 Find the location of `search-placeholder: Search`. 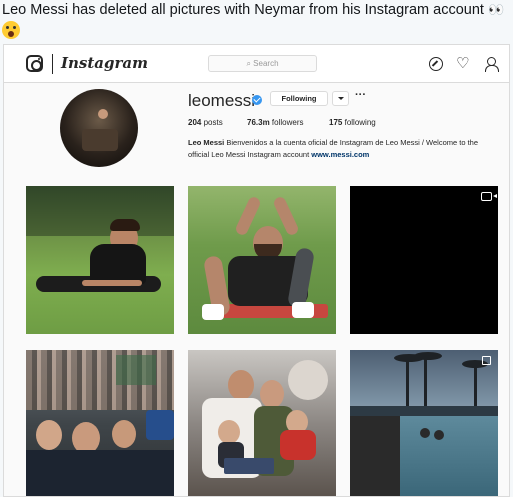

search-placeholder: Search is located at coordinates (266, 63).